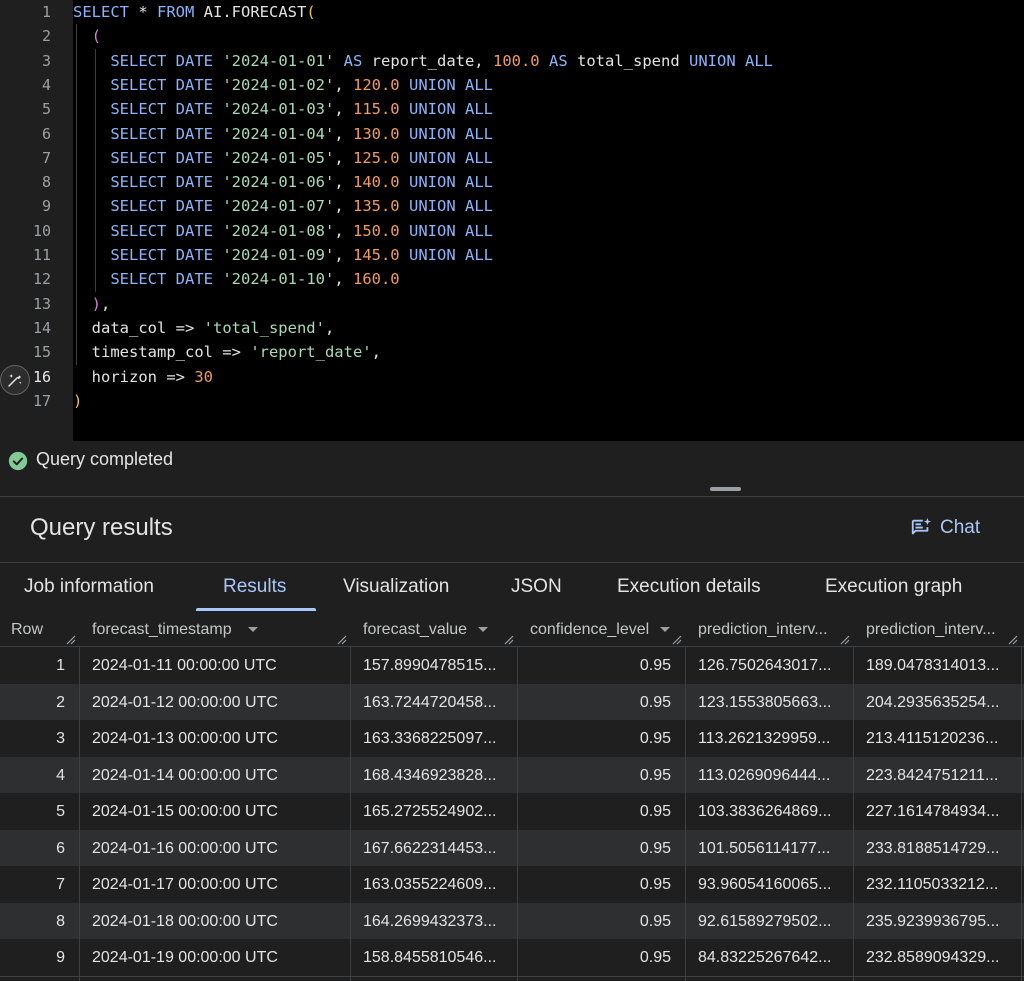 The image size is (1024, 981). What do you see at coordinates (376, 133) in the screenshot?
I see `code-token: 130.0` at bounding box center [376, 133].